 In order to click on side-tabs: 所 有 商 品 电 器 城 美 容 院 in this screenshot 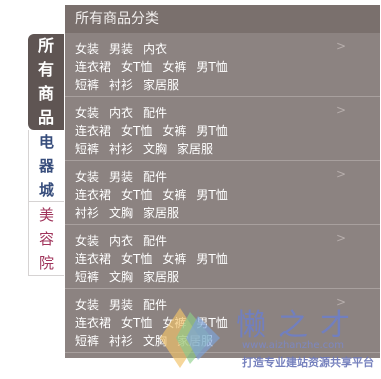, I will do `click(46, 155)`.